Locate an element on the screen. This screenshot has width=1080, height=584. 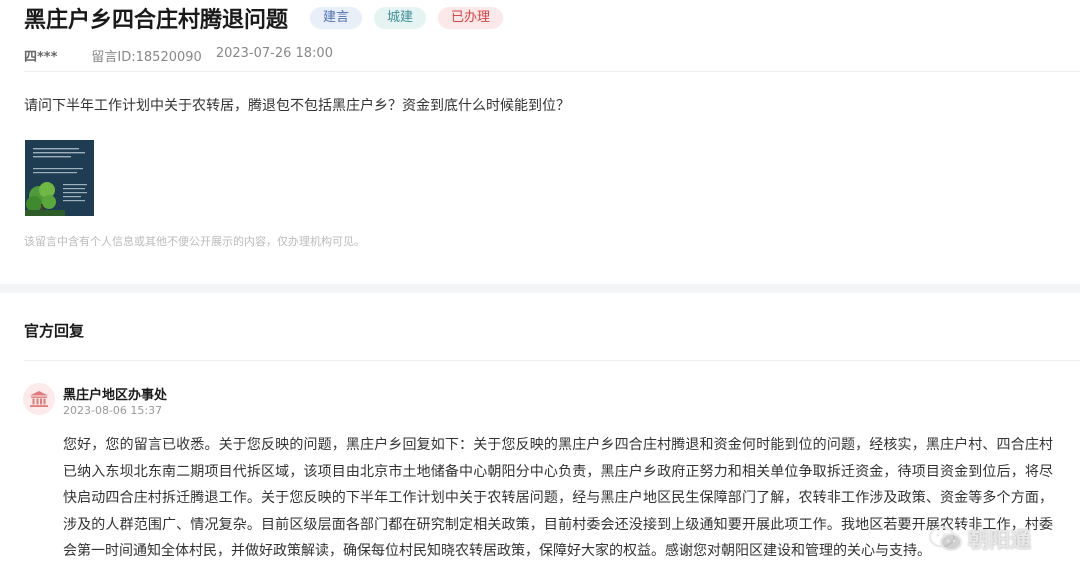
department-avatar is located at coordinates (39, 399).